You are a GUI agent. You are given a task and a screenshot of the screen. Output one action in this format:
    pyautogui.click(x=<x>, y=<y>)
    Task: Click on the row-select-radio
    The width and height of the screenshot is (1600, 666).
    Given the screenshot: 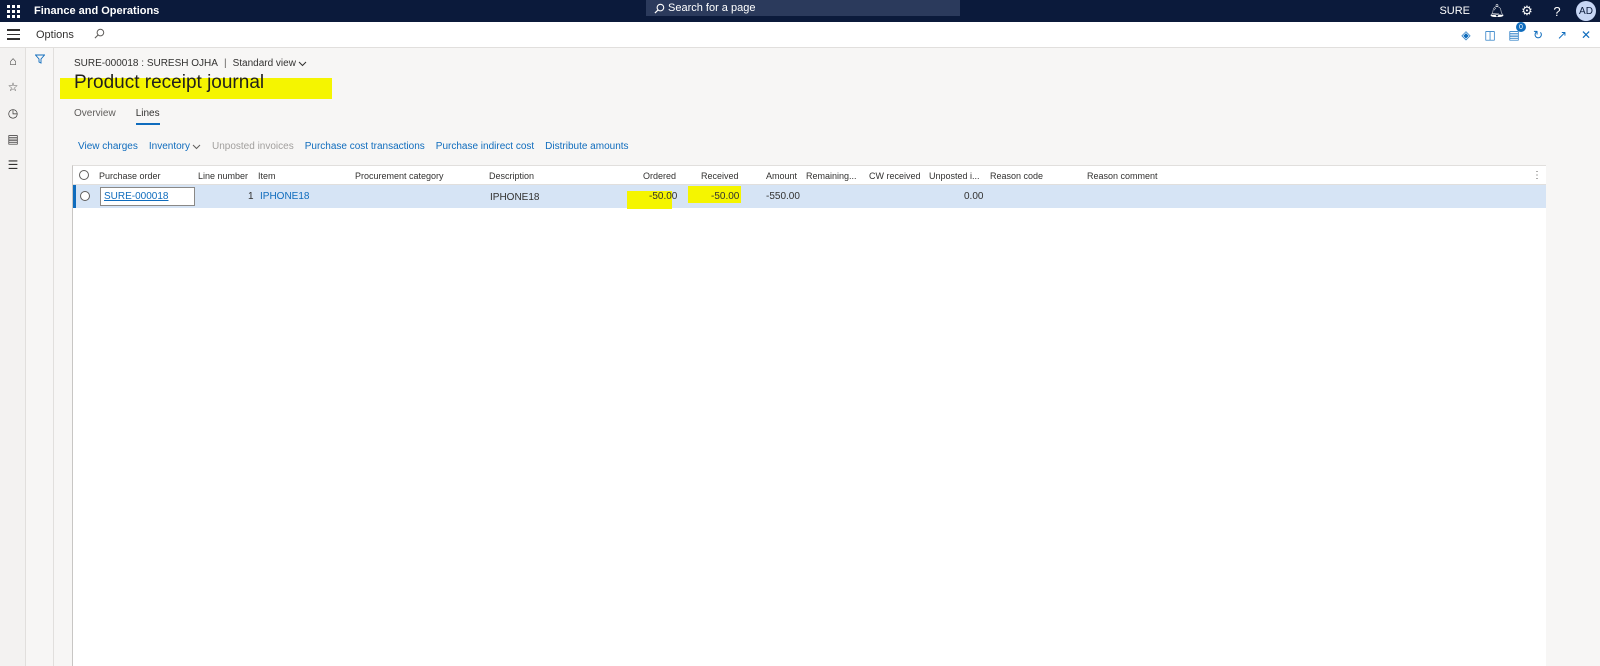 What is the action you would take?
    pyautogui.click(x=85, y=196)
    